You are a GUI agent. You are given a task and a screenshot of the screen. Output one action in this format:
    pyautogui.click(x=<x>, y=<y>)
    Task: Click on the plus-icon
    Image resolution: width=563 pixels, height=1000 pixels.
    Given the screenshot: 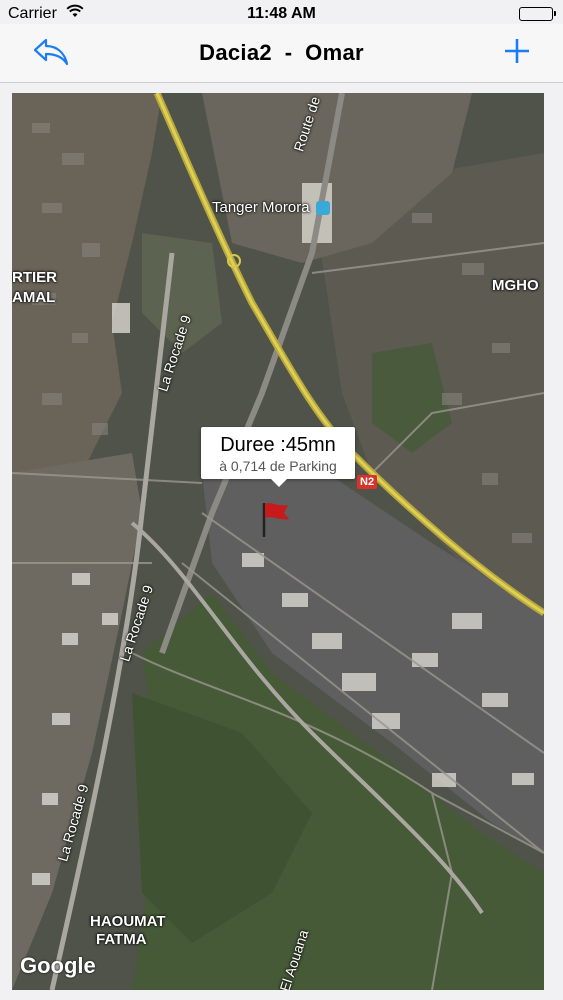 What is the action you would take?
    pyautogui.click(x=517, y=51)
    